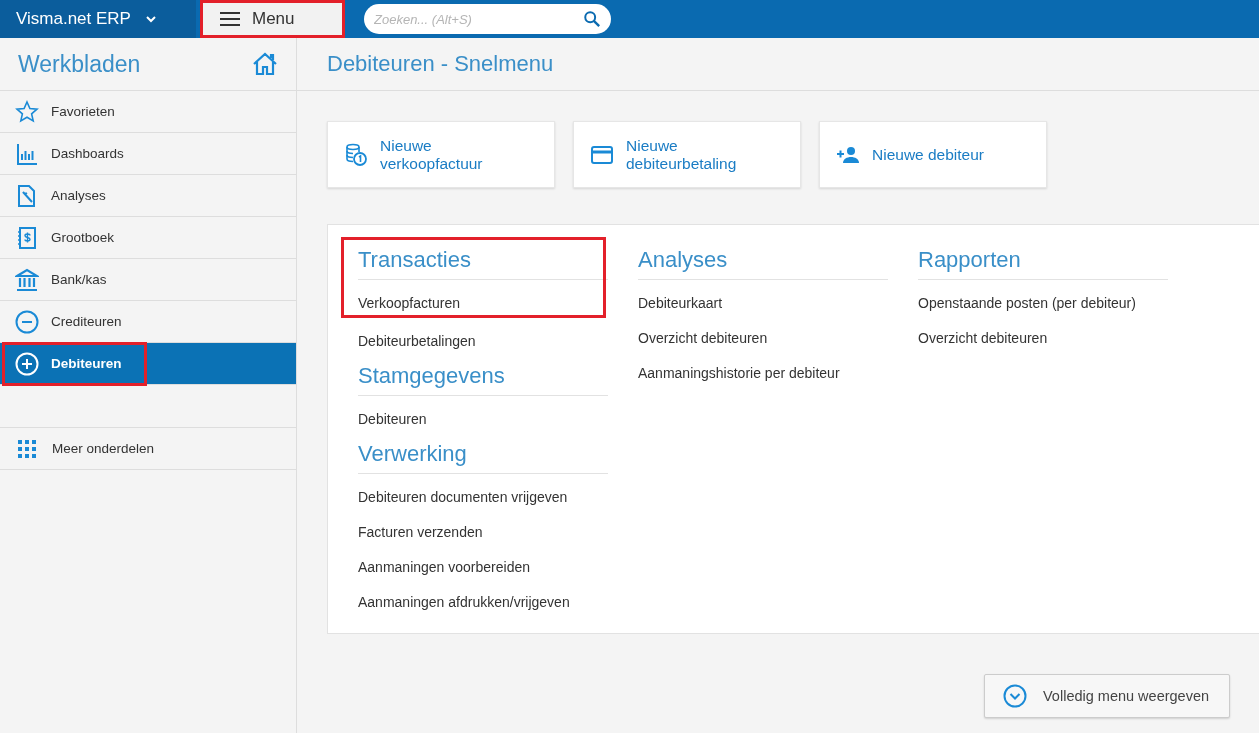 This screenshot has height=733, width=1259. Describe the element at coordinates (464, 596) in the screenshot. I see `menu-link: Aanmaningen afdrukken/vrijgeven` at that location.